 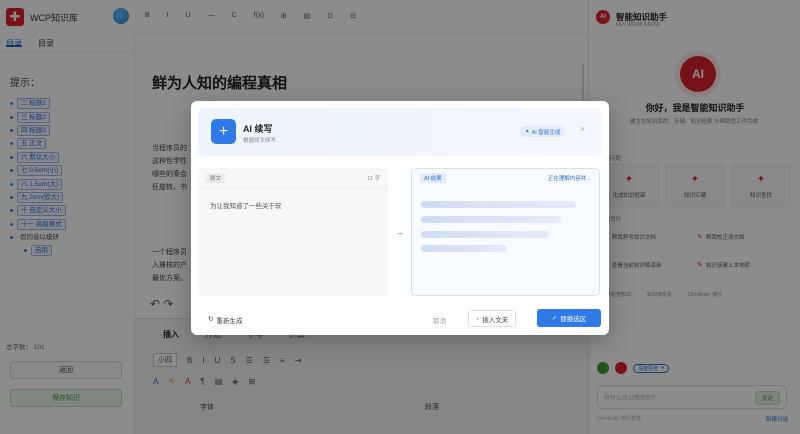 I want to click on check-icon: ✓, so click(x=554, y=318).